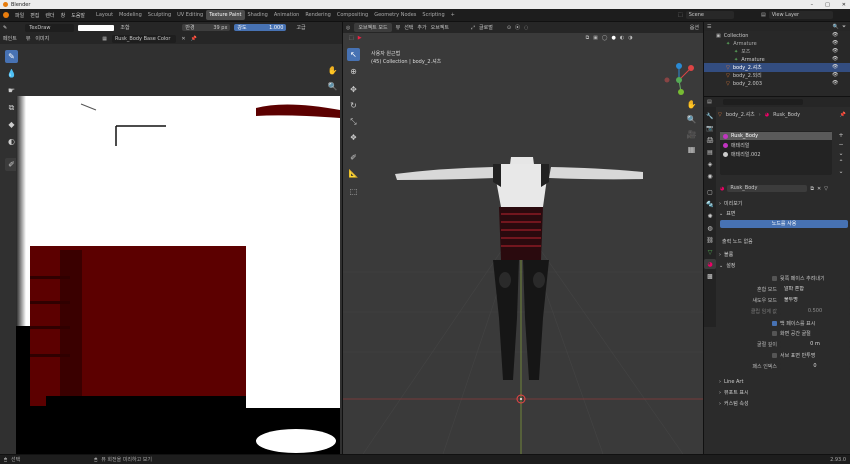 This screenshot has width=850, height=464. Describe the element at coordinates (332, 86) in the screenshot. I see `zoom-icon: 🔍` at that location.